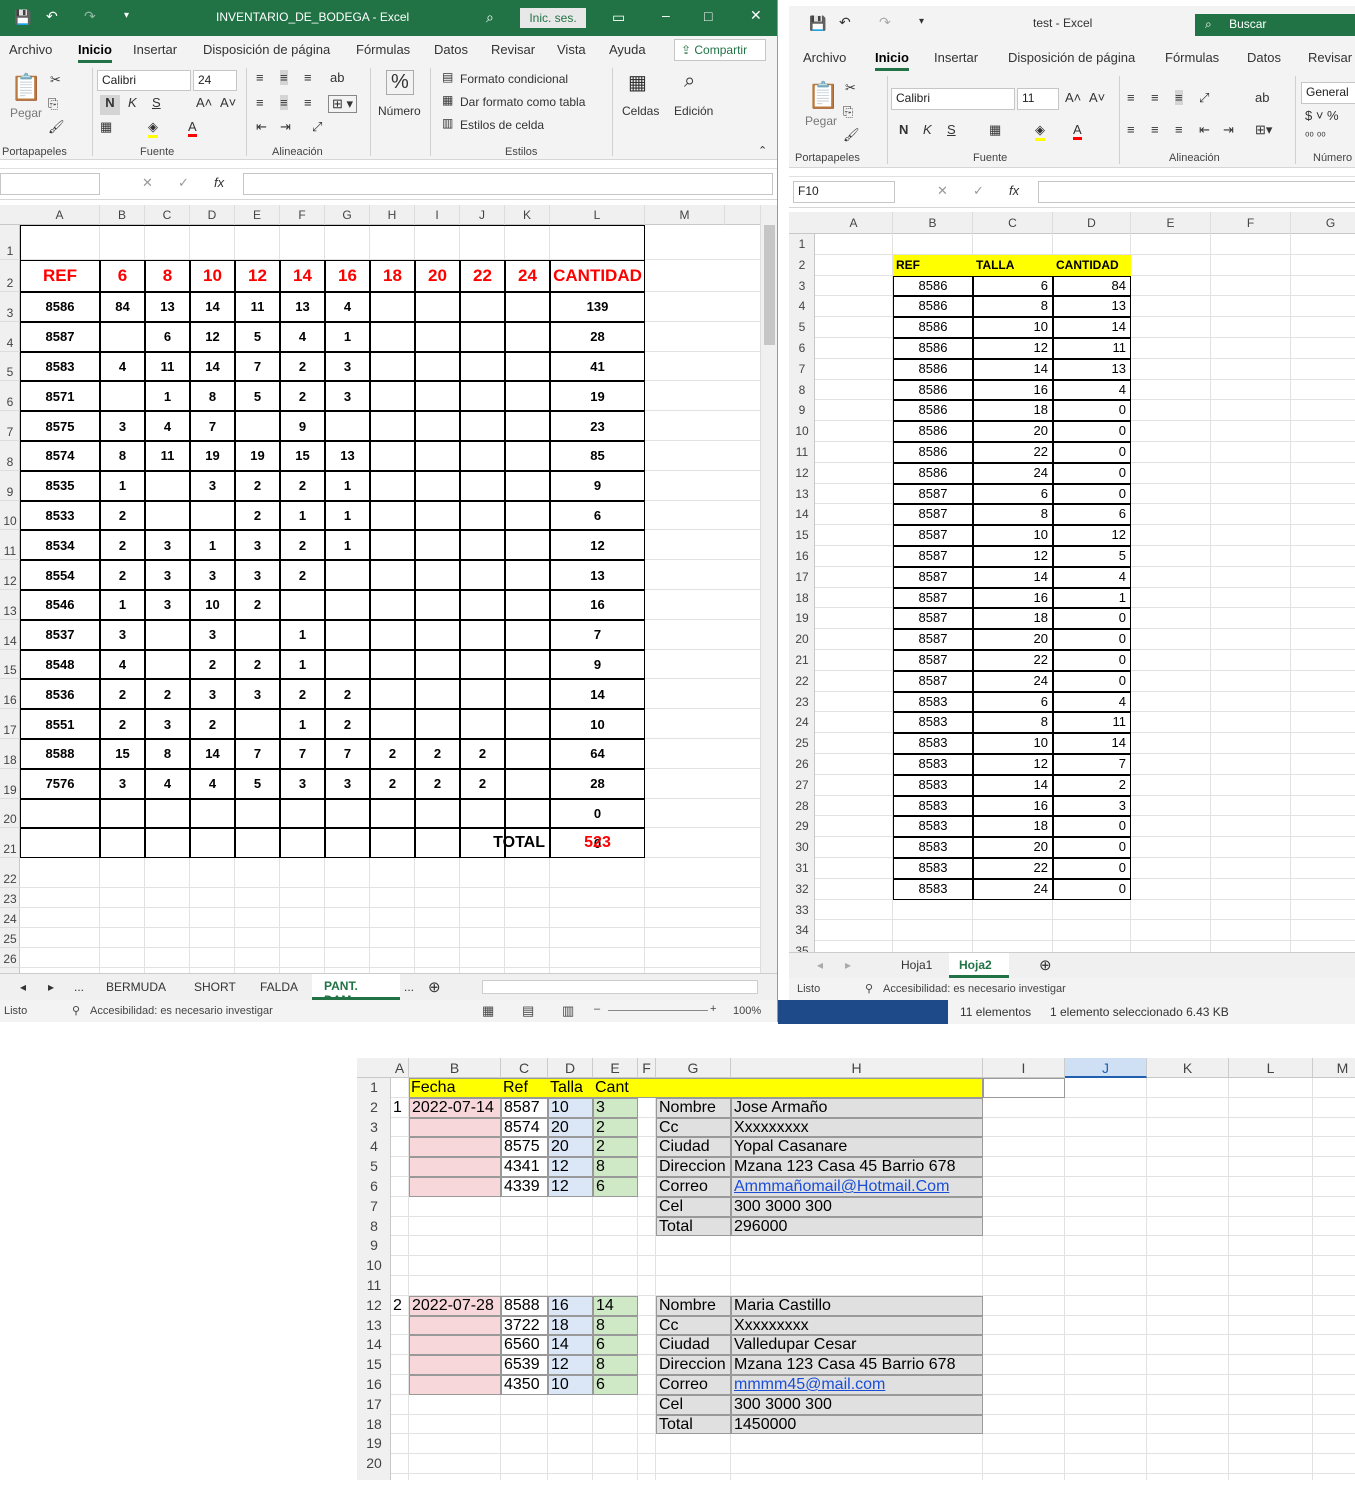 This screenshot has width=1355, height=1500. Describe the element at coordinates (802, 327) in the screenshot. I see `row-header-5: 5` at that location.